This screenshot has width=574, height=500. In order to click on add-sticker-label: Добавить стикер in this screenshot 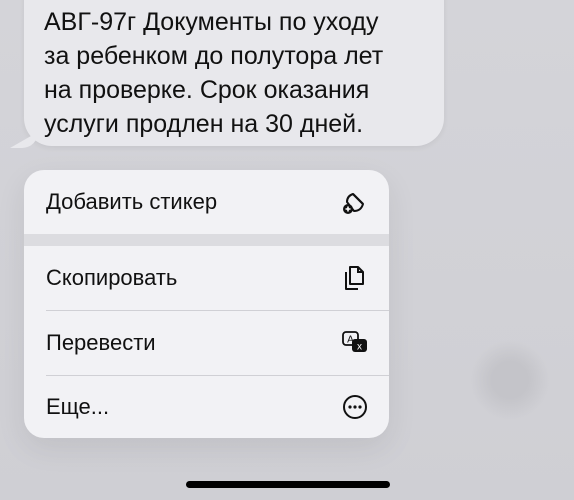, I will do `click(132, 201)`.